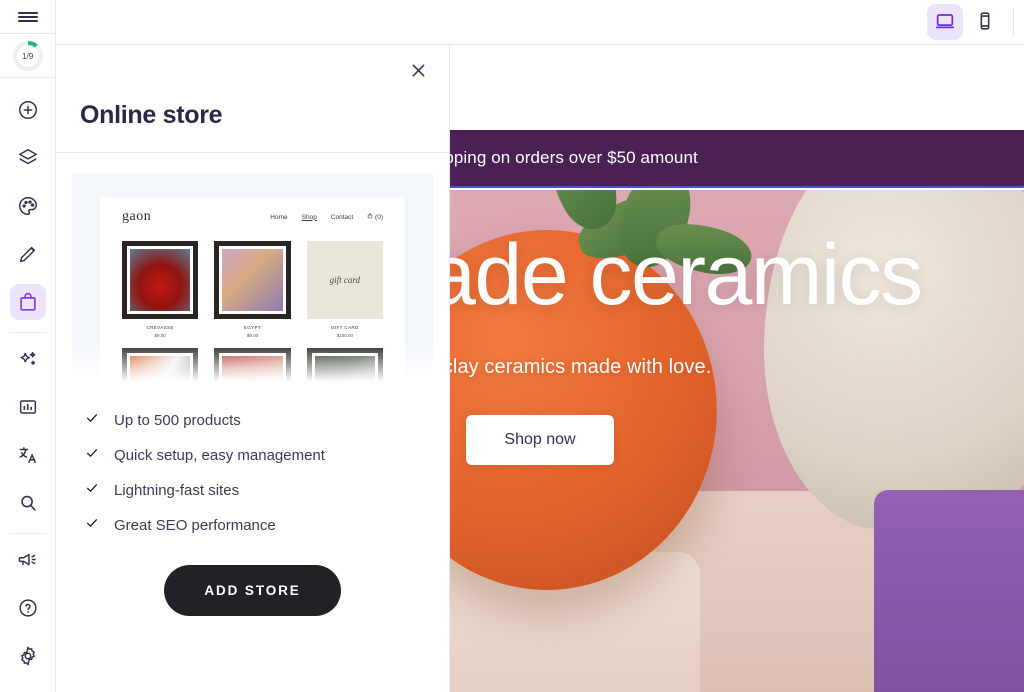  I want to click on close-icon, so click(418, 72).